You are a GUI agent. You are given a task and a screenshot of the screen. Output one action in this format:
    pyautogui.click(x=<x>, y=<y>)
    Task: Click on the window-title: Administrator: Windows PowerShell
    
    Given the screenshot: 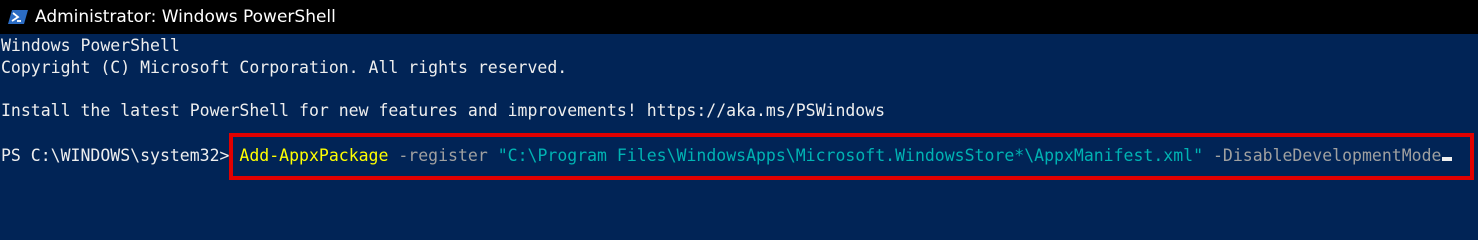 What is the action you would take?
    pyautogui.click(x=185, y=17)
    